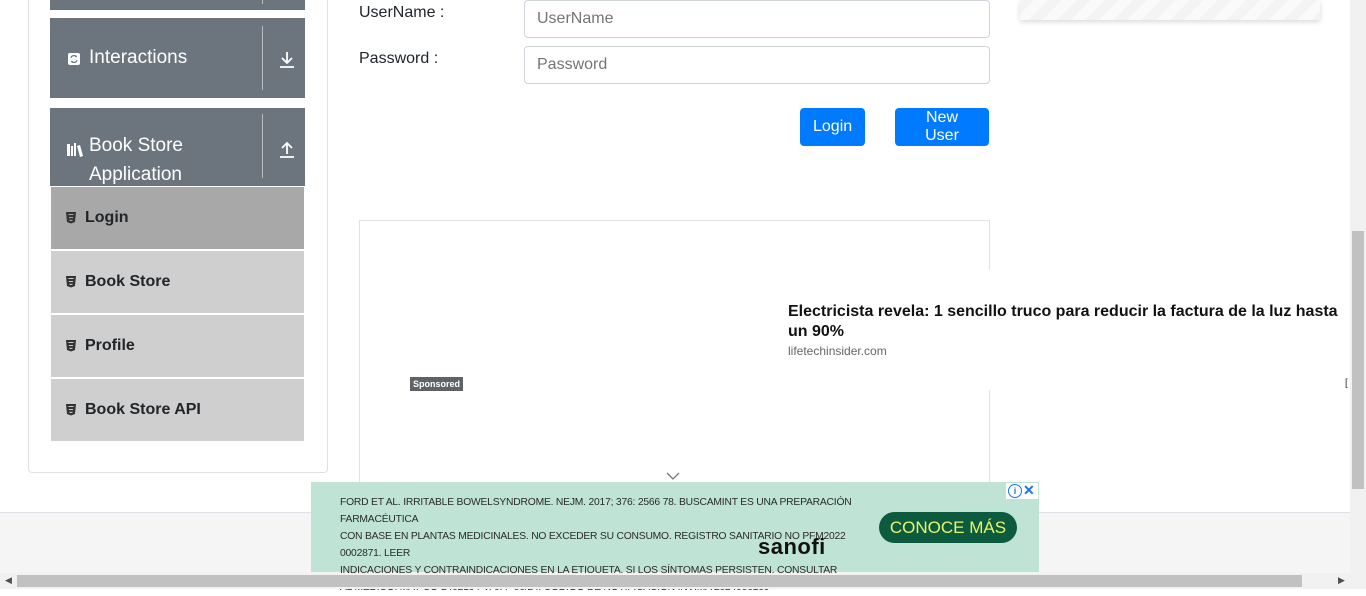  Describe the element at coordinates (1015, 491) in the screenshot. I see `info-icon: i` at that location.